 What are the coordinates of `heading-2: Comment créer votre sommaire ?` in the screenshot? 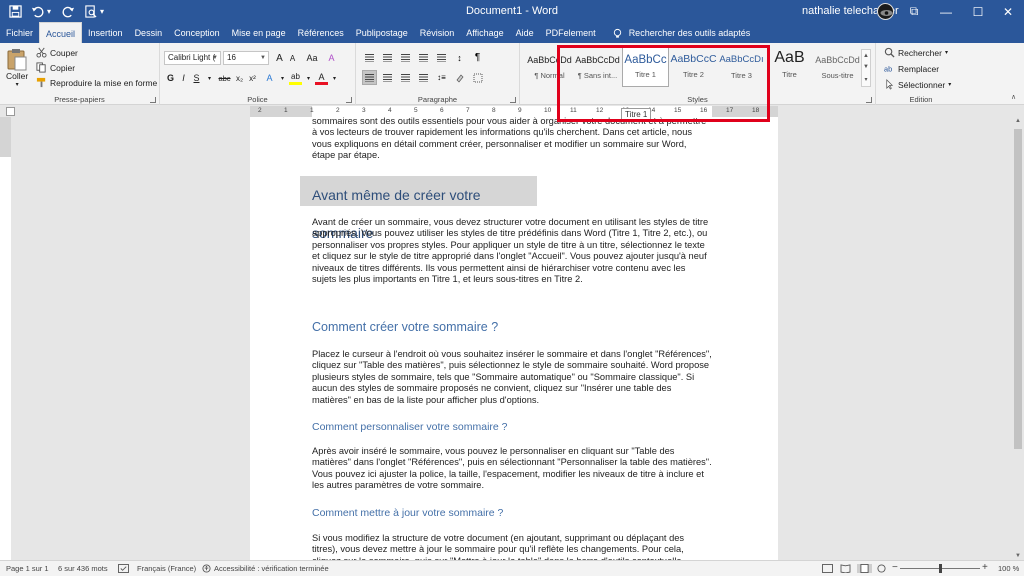 It's located at (405, 327).